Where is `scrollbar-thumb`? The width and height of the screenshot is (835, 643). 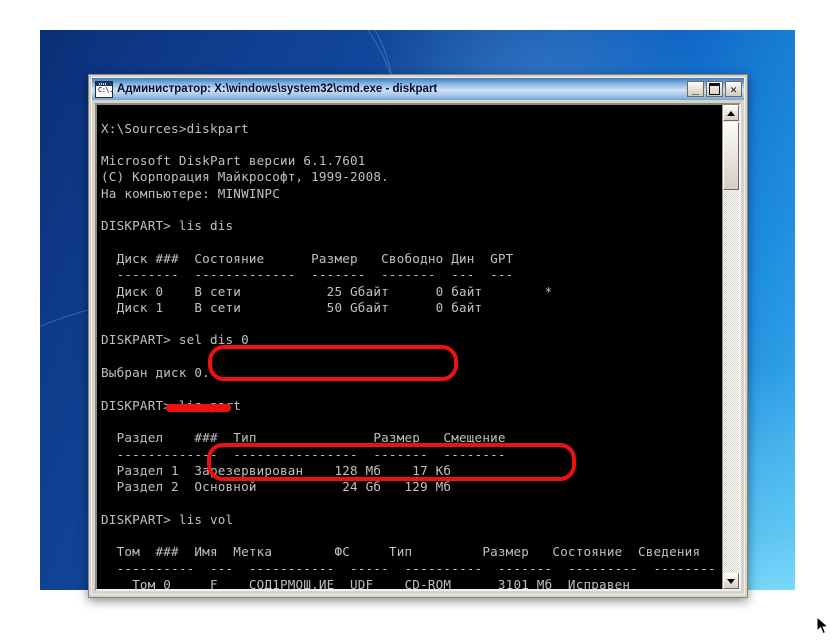 scrollbar-thumb is located at coordinates (731, 156).